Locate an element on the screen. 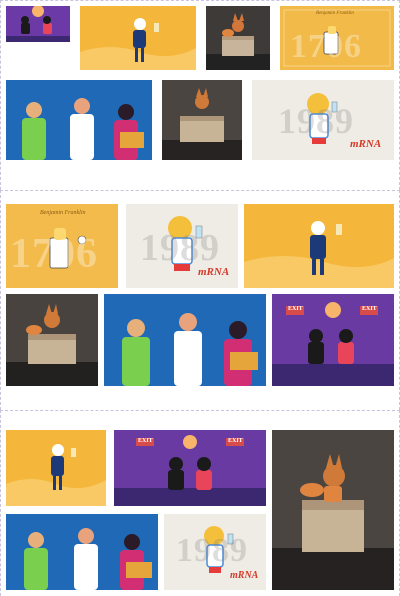  fox-box-photo-tall is located at coordinates (333, 510).